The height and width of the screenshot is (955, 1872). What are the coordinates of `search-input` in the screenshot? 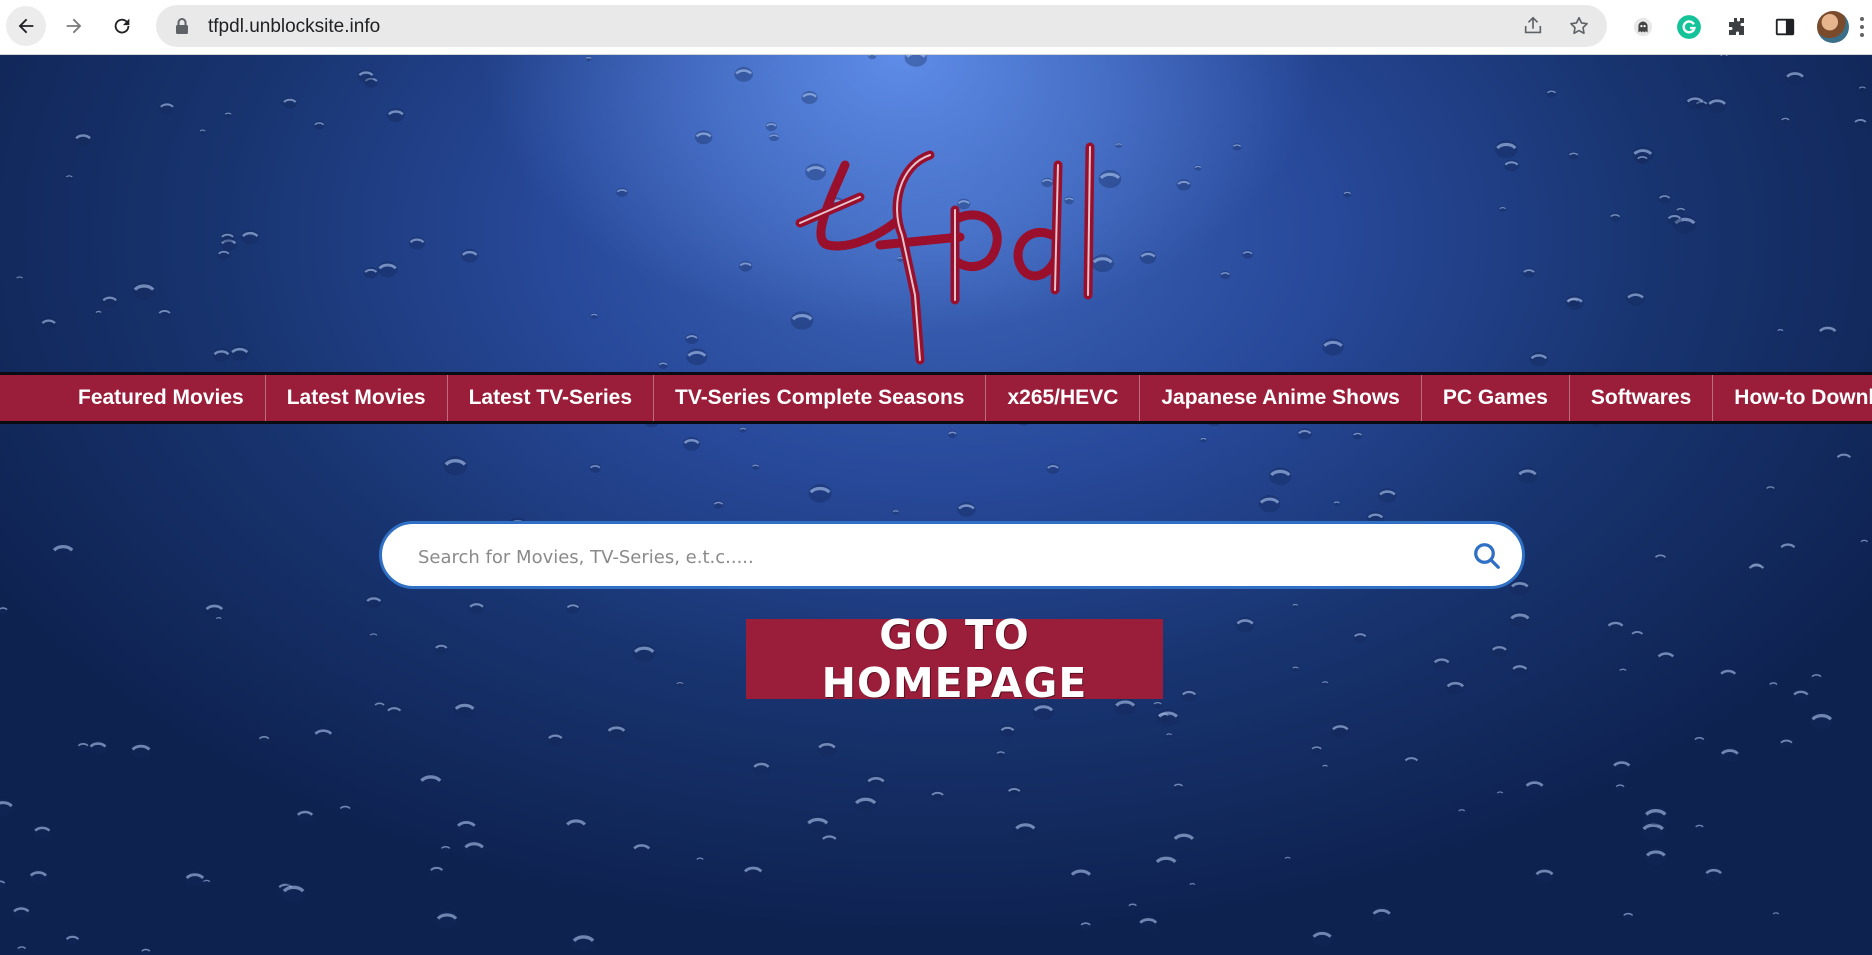 It's located at (918, 557).